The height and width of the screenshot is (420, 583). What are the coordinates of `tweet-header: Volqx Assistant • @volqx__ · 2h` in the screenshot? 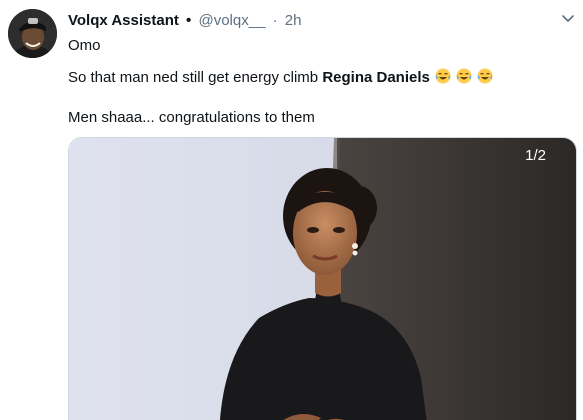 It's located at (184, 21).